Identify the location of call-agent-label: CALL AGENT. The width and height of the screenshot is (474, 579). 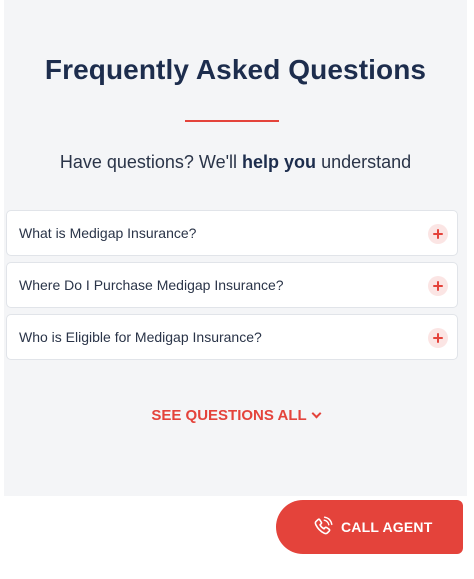
(387, 527).